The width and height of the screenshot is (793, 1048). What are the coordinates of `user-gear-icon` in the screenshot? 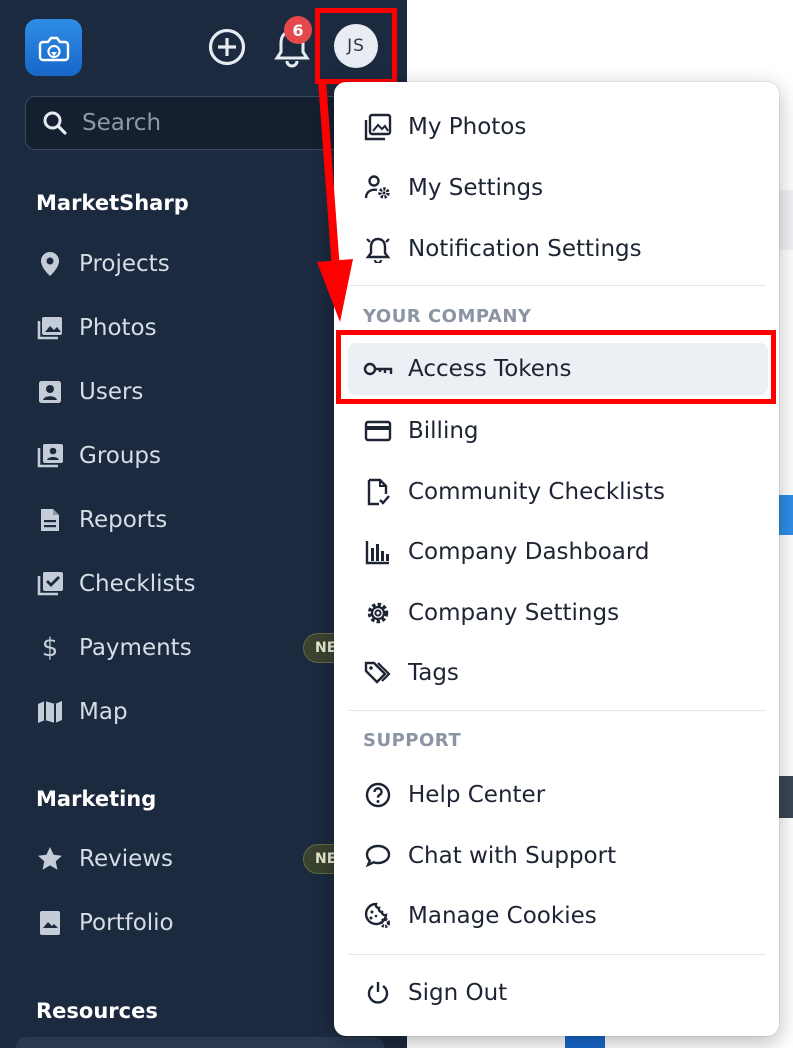 It's located at (378, 188).